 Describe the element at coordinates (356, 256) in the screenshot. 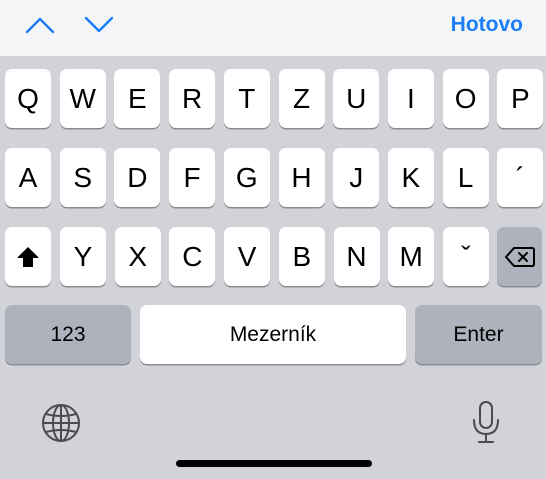

I see `key: N` at that location.